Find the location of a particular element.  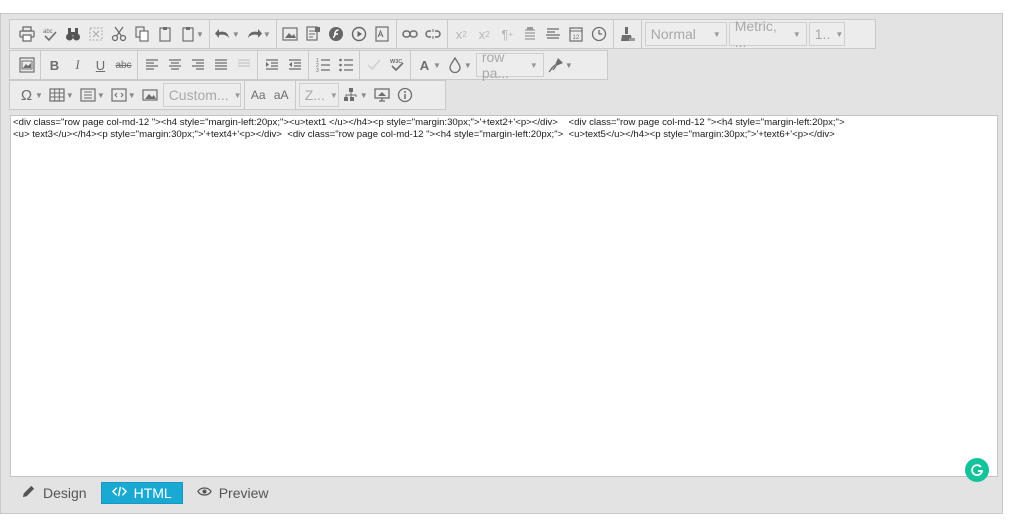

special-character-dropdown-icon: ▼ is located at coordinates (39, 95).